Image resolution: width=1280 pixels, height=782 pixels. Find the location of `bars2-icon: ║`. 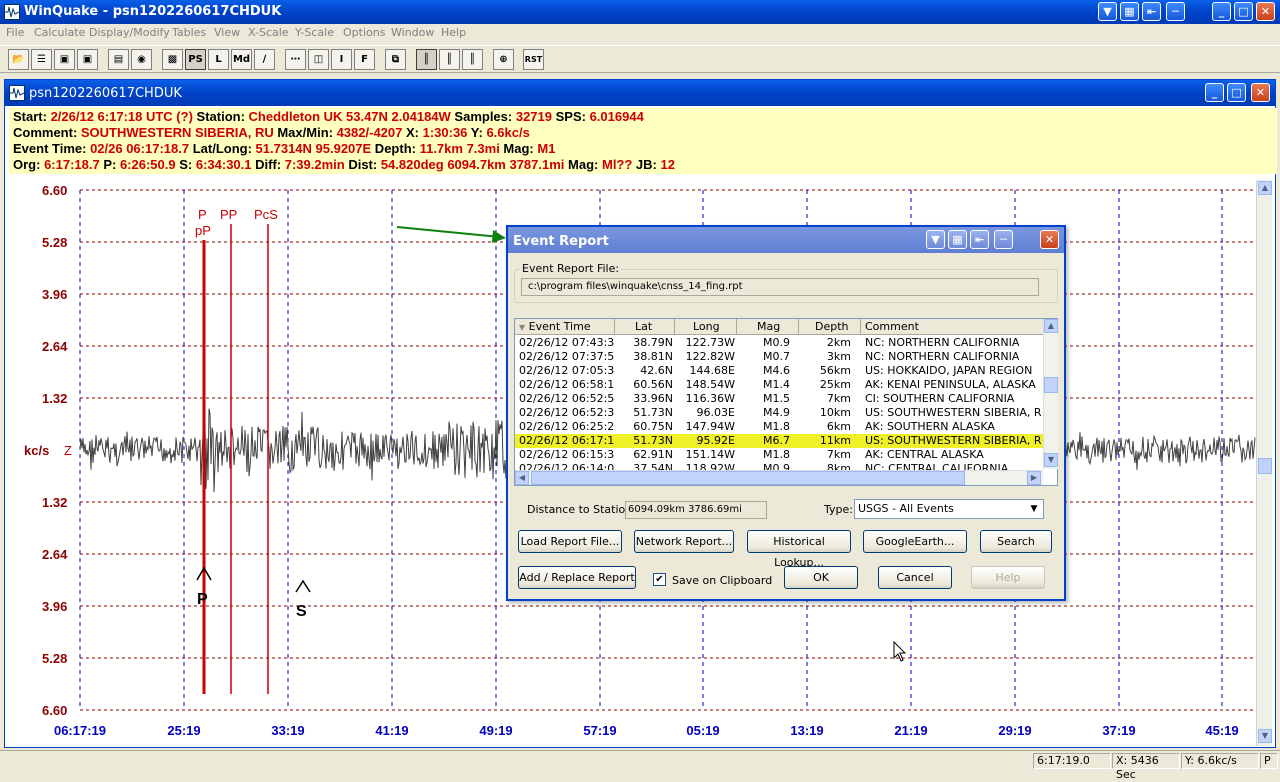

bars2-icon: ║ is located at coordinates (449, 59).